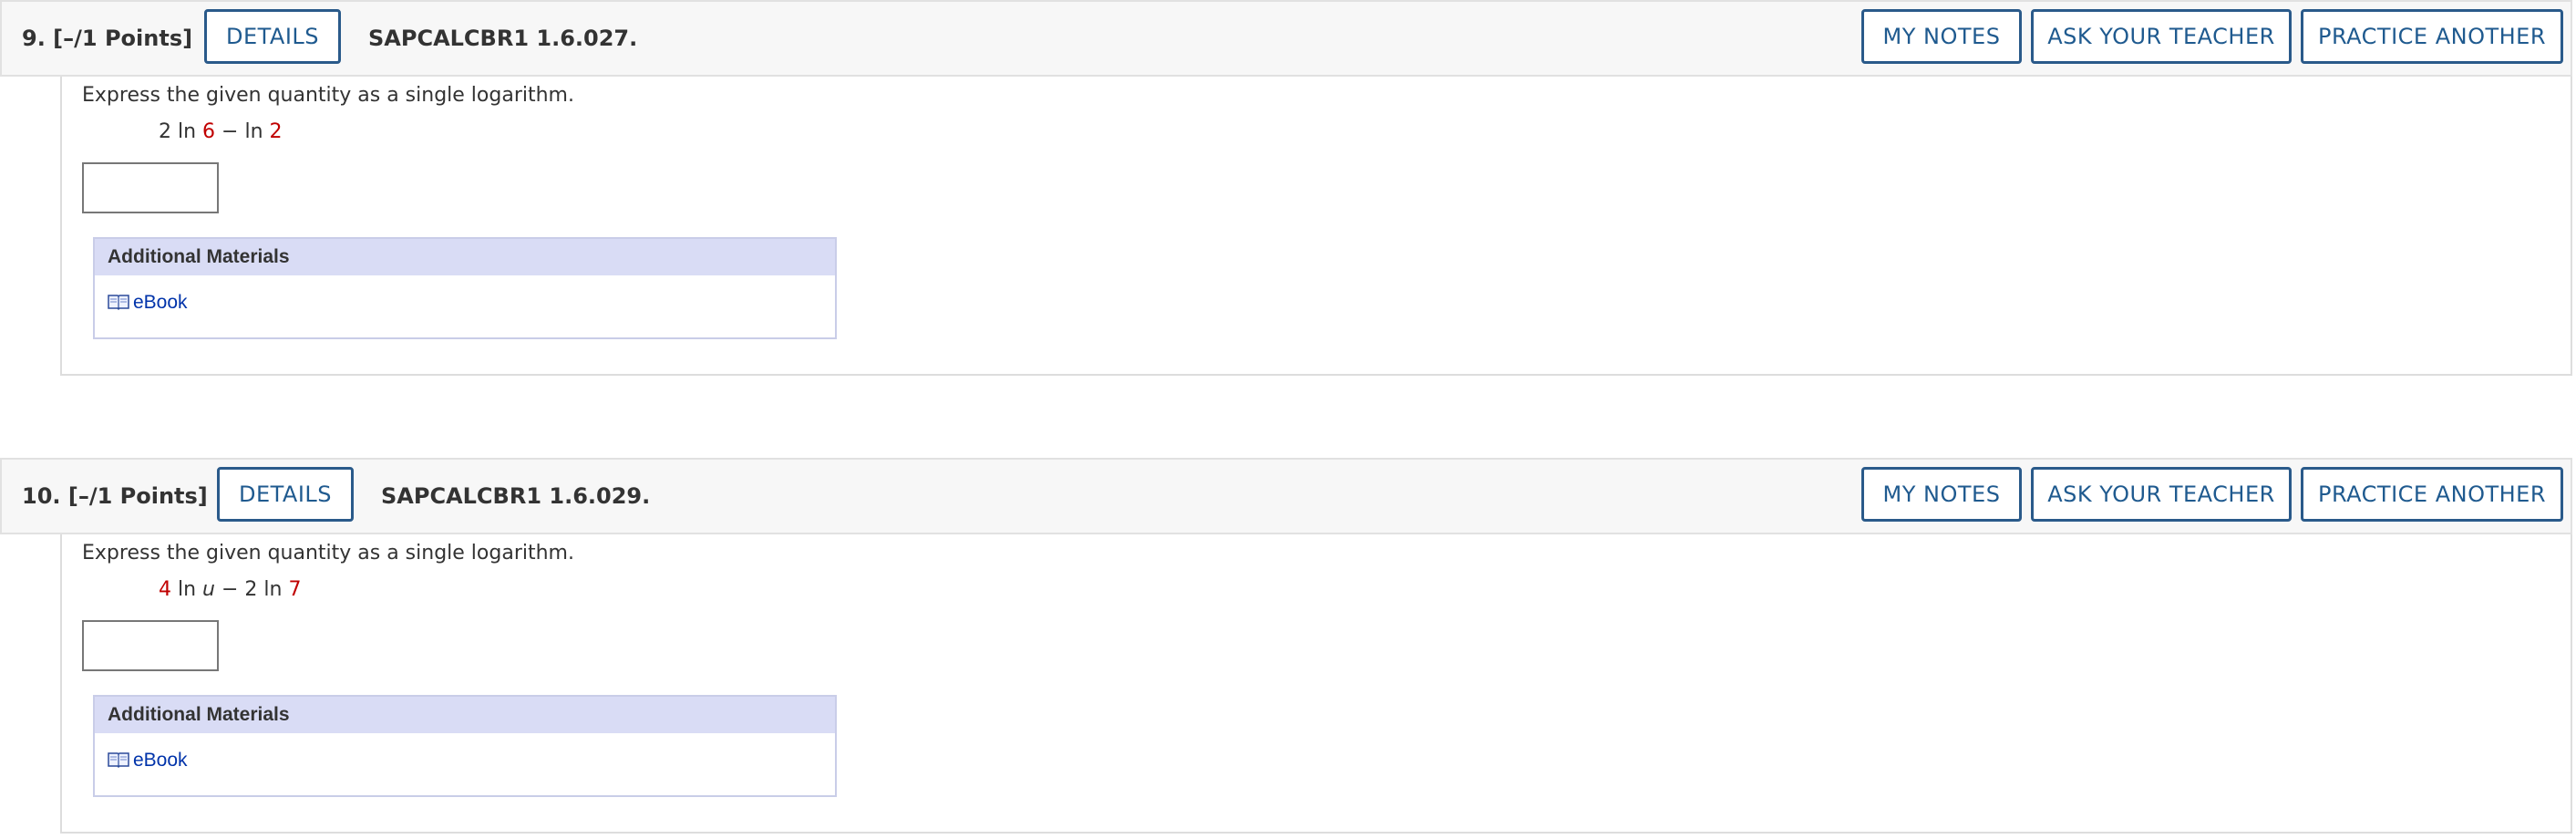 This screenshot has width=2576, height=839. Describe the element at coordinates (516, 496) in the screenshot. I see `question-code: SAPCALCBR1 1.6.029.` at that location.